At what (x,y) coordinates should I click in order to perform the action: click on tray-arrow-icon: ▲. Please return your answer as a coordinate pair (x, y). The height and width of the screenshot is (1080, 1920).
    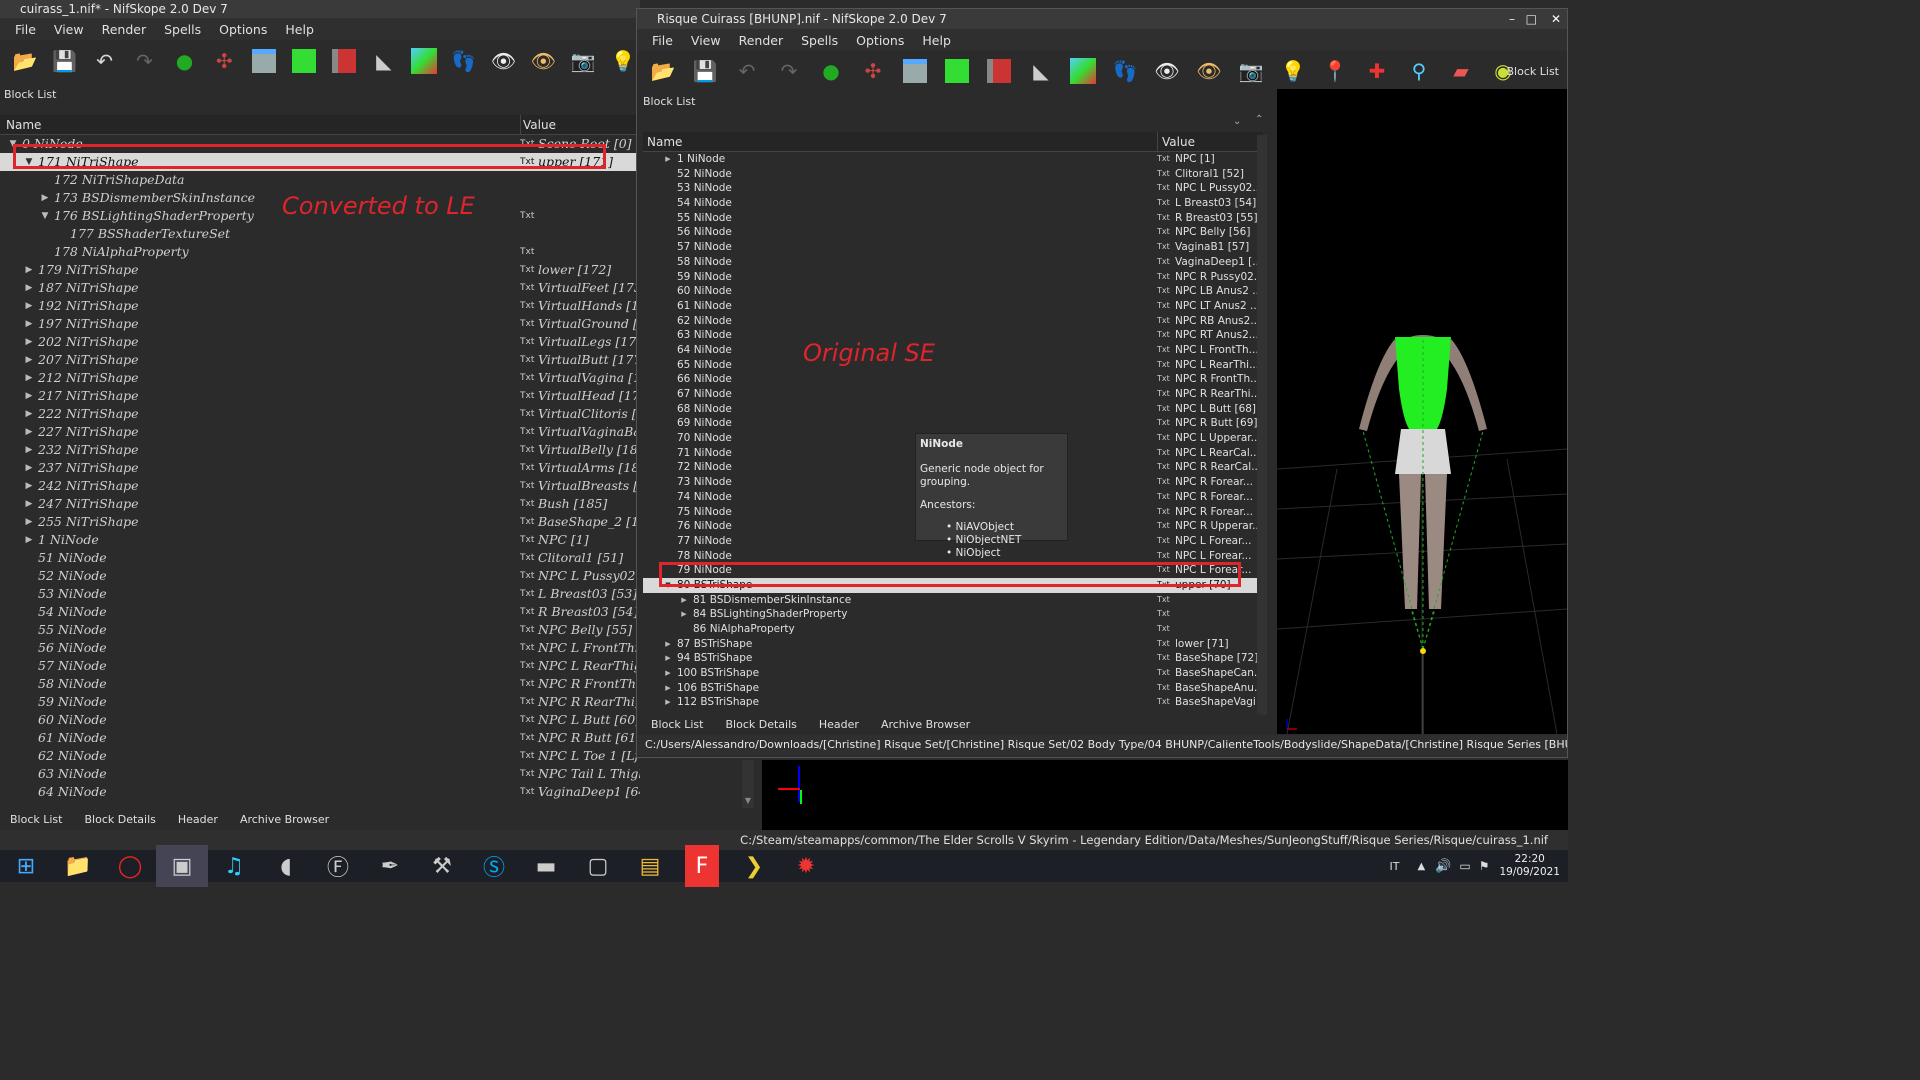
    Looking at the image, I should click on (1421, 866).